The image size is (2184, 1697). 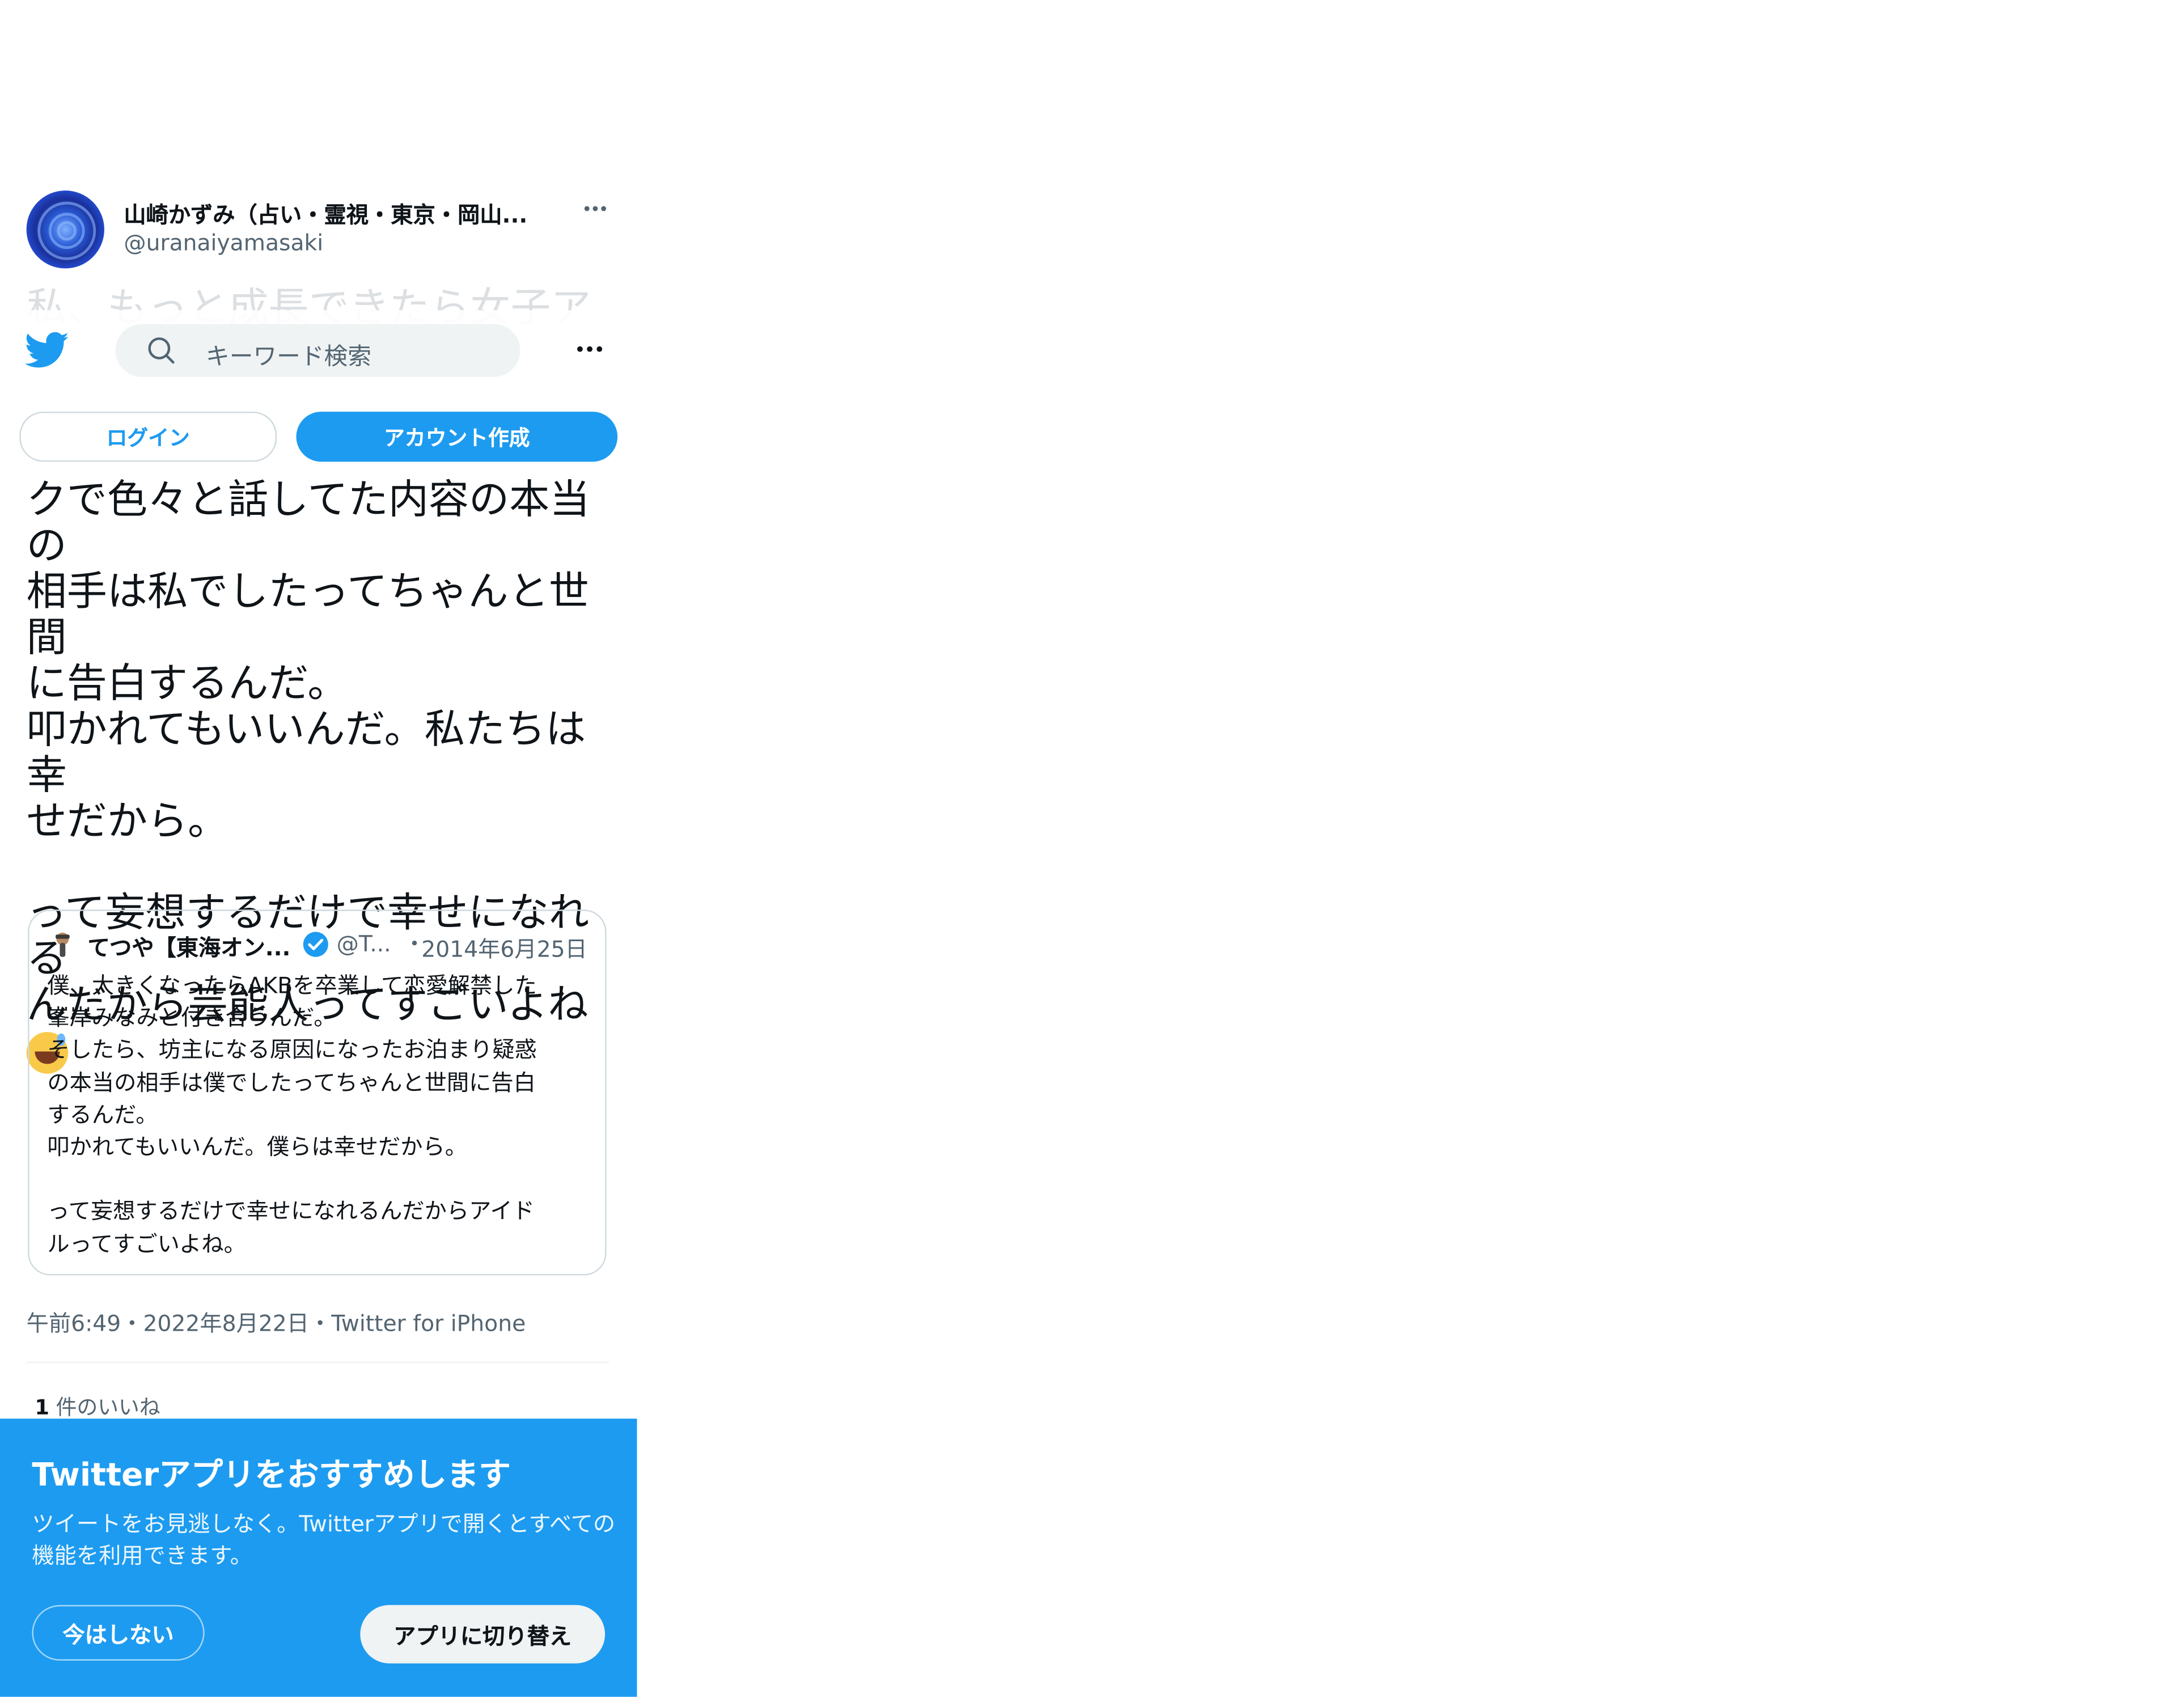 I want to click on login-button: ログイン, so click(x=148, y=437).